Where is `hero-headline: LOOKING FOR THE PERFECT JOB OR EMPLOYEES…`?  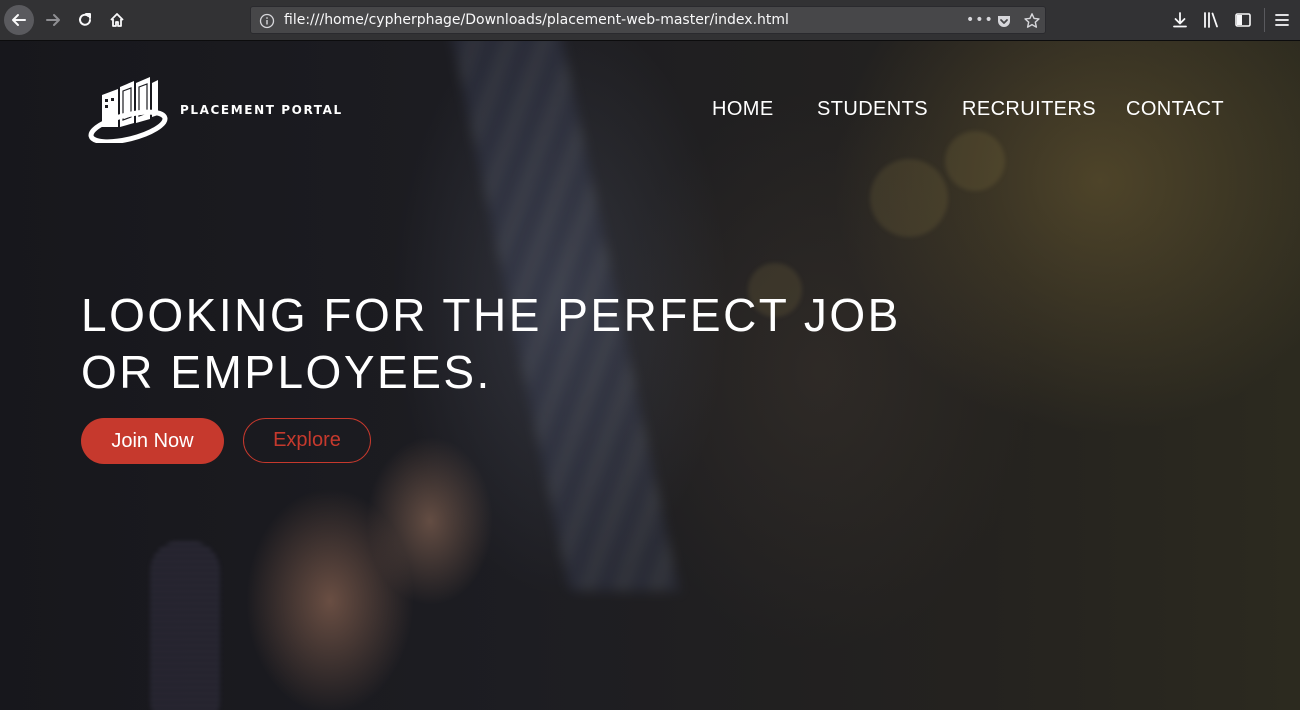 hero-headline: LOOKING FOR THE PERFECT JOB OR EMPLOYEES… is located at coordinates (491, 343).